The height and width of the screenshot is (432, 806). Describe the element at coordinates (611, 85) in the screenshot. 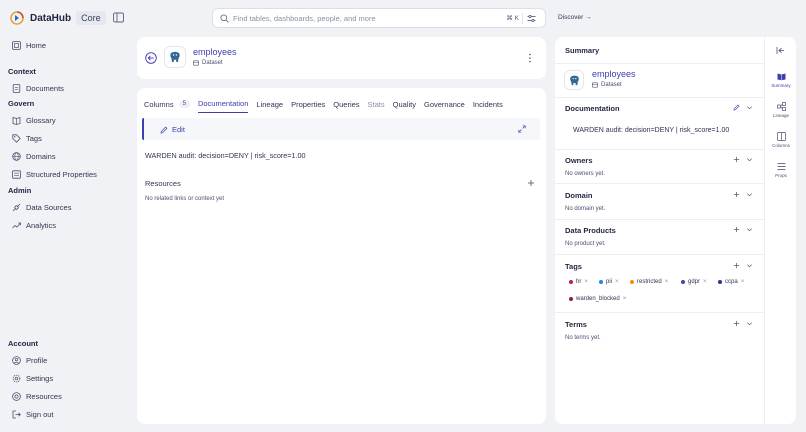

I see `entity-type-label: Dataset` at that location.